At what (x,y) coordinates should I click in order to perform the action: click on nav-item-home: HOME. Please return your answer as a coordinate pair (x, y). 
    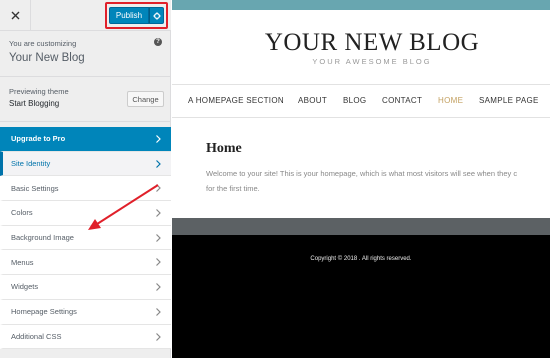
    Looking at the image, I should click on (450, 100).